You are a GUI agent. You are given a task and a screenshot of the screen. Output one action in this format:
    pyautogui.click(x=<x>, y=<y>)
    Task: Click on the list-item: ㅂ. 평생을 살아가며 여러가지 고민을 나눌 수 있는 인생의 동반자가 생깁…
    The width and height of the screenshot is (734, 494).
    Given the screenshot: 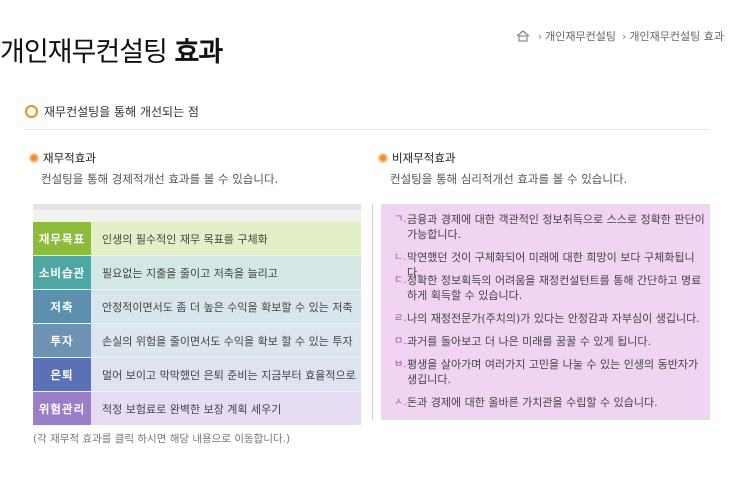 What is the action you would take?
    pyautogui.click(x=546, y=372)
    